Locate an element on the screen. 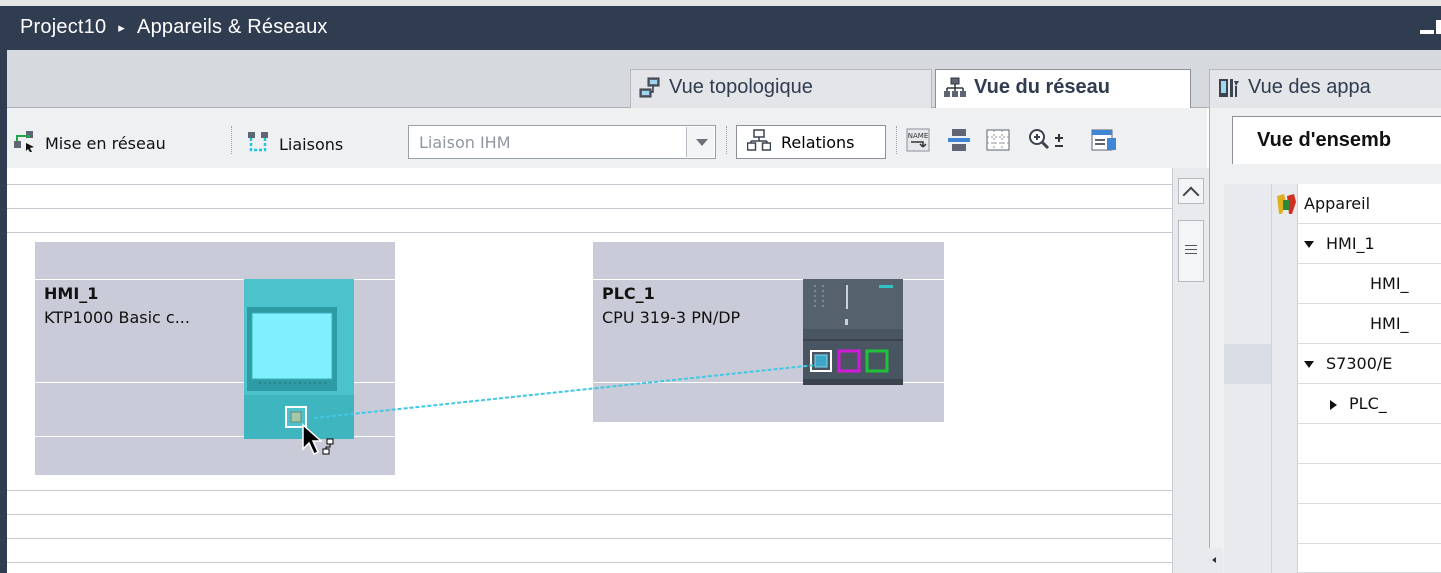 This screenshot has height=573, width=1441. mouse-cursor-icon is located at coordinates (318, 439).